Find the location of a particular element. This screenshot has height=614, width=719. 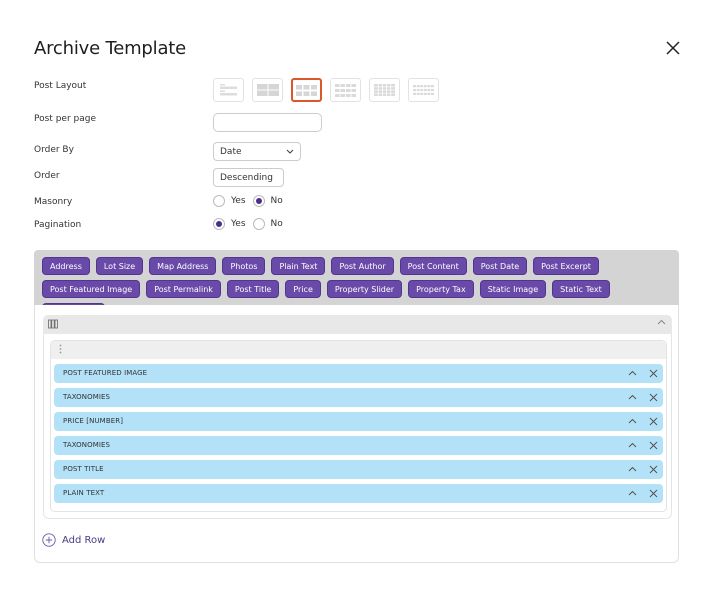

row-item: Post Featured Image is located at coordinates (358, 373).